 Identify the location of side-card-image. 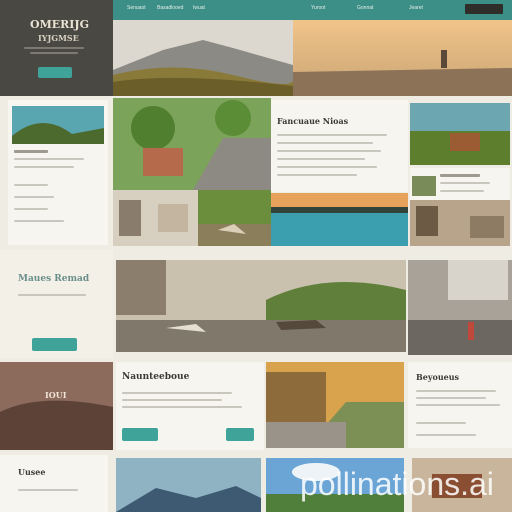
(58, 125).